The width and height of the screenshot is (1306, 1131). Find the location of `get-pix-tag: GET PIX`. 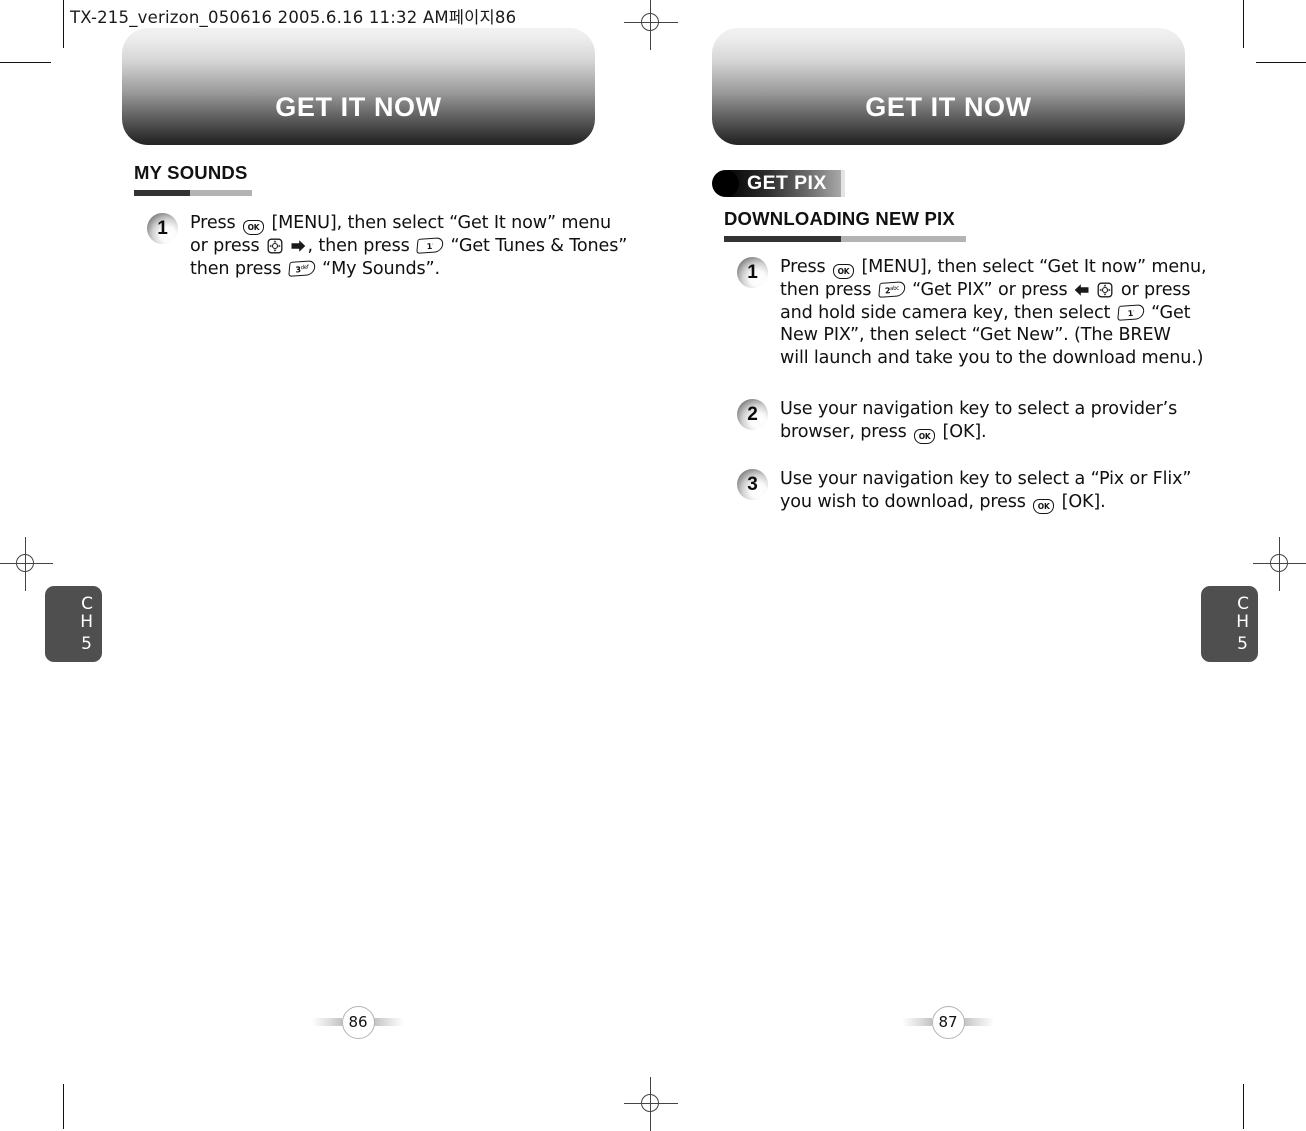

get-pix-tag: GET PIX is located at coordinates (778, 183).